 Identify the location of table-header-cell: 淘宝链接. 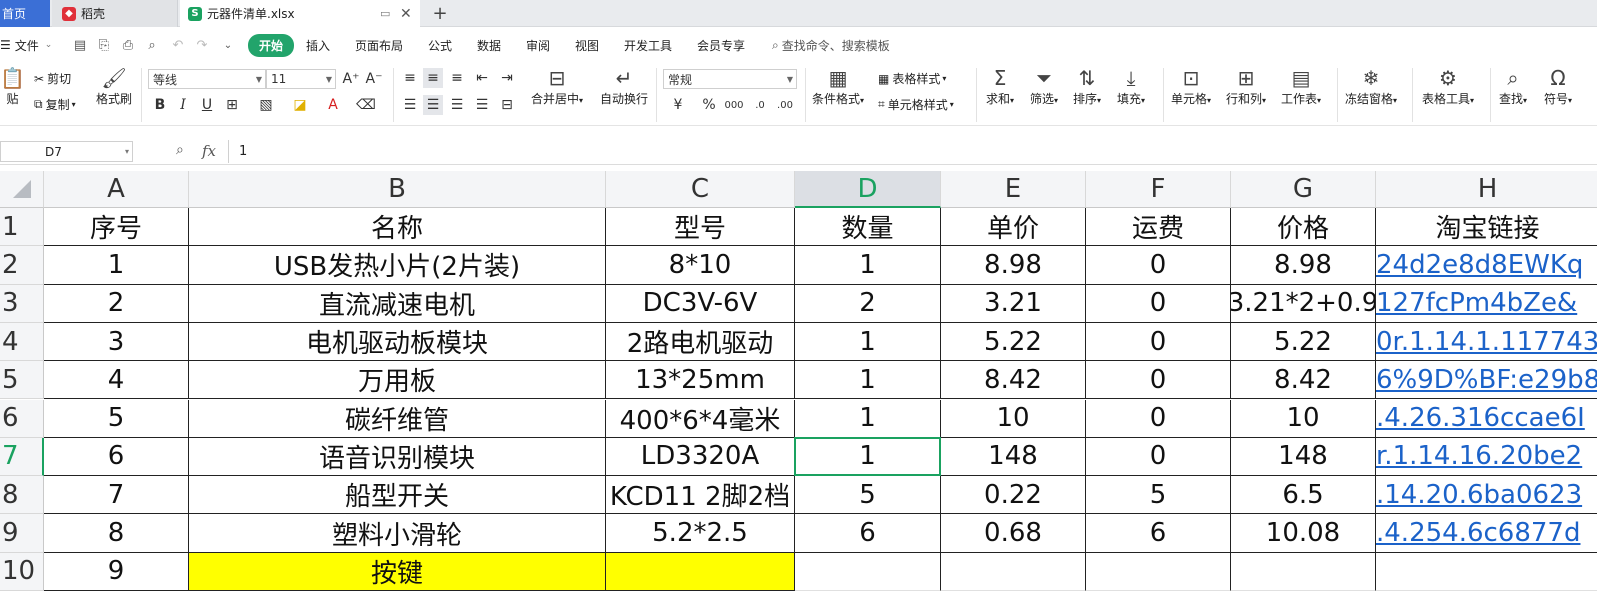
(1486, 227).